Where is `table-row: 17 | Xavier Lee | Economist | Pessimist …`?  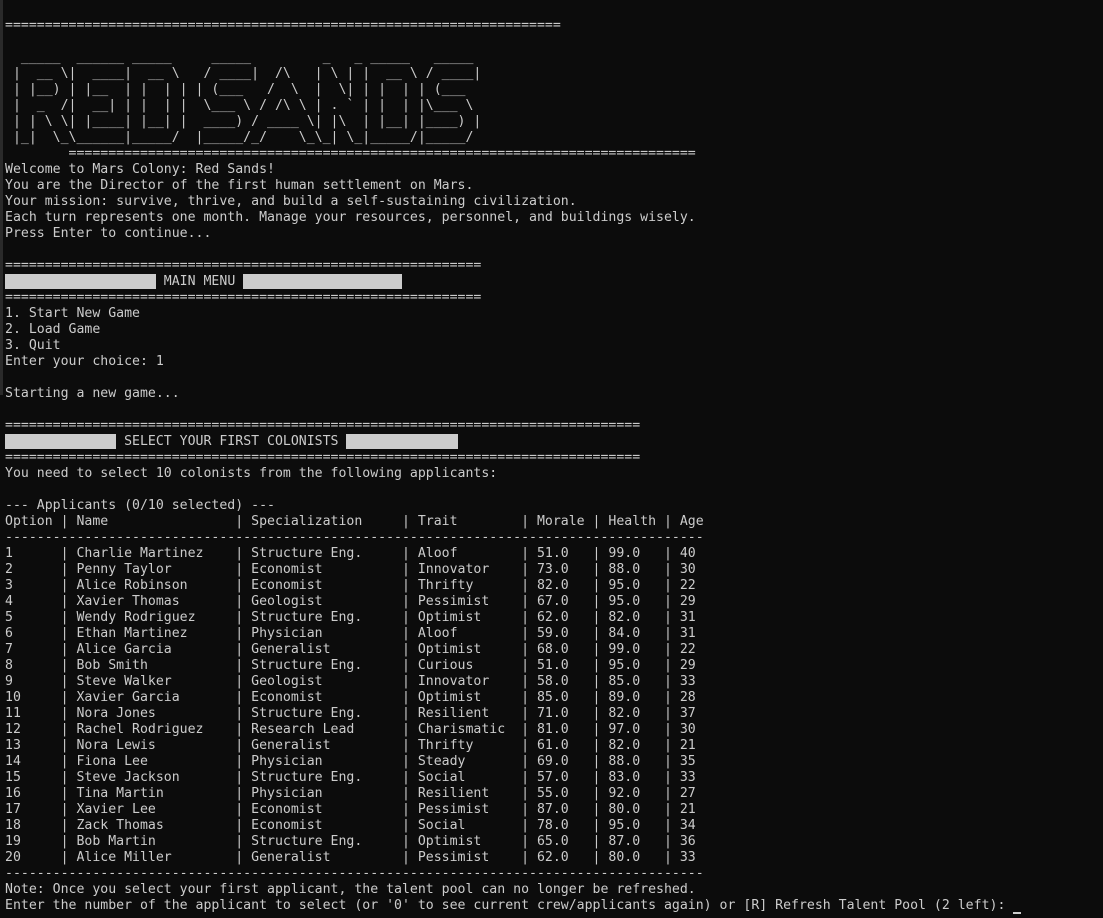
table-row: 17 | Xavier Lee | Economist | Pessimist … is located at coordinates (554, 810).